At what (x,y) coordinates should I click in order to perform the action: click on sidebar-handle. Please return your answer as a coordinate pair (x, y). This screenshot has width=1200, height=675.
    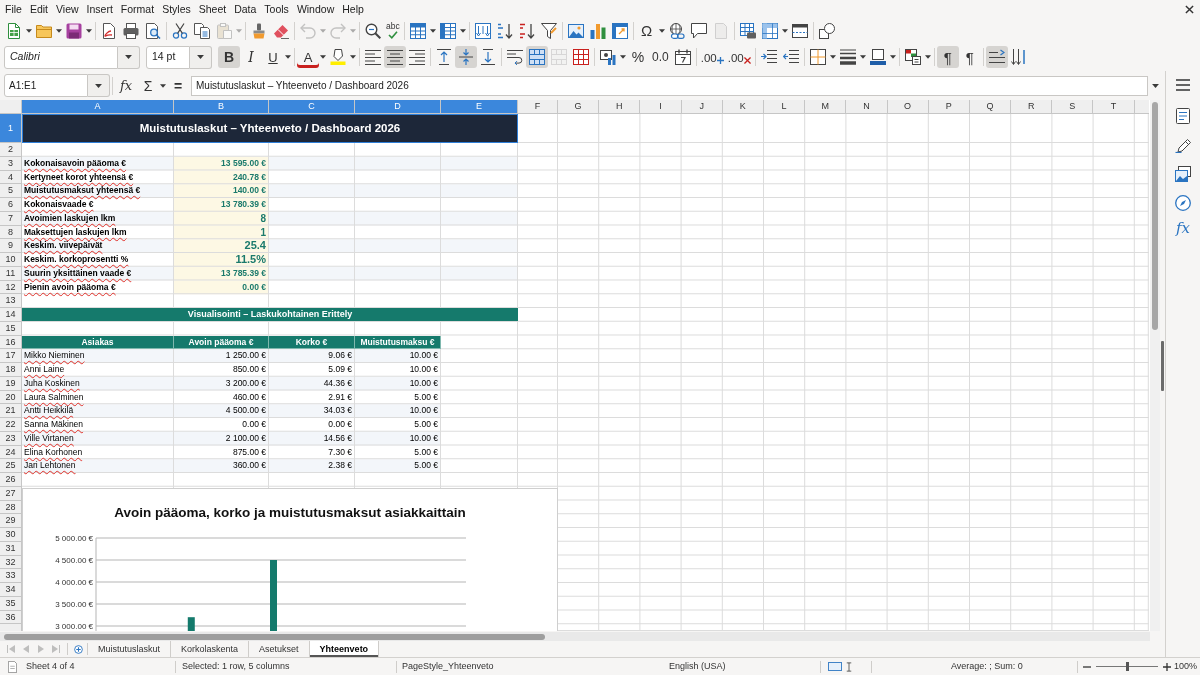
    Looking at the image, I should click on (1162, 365).